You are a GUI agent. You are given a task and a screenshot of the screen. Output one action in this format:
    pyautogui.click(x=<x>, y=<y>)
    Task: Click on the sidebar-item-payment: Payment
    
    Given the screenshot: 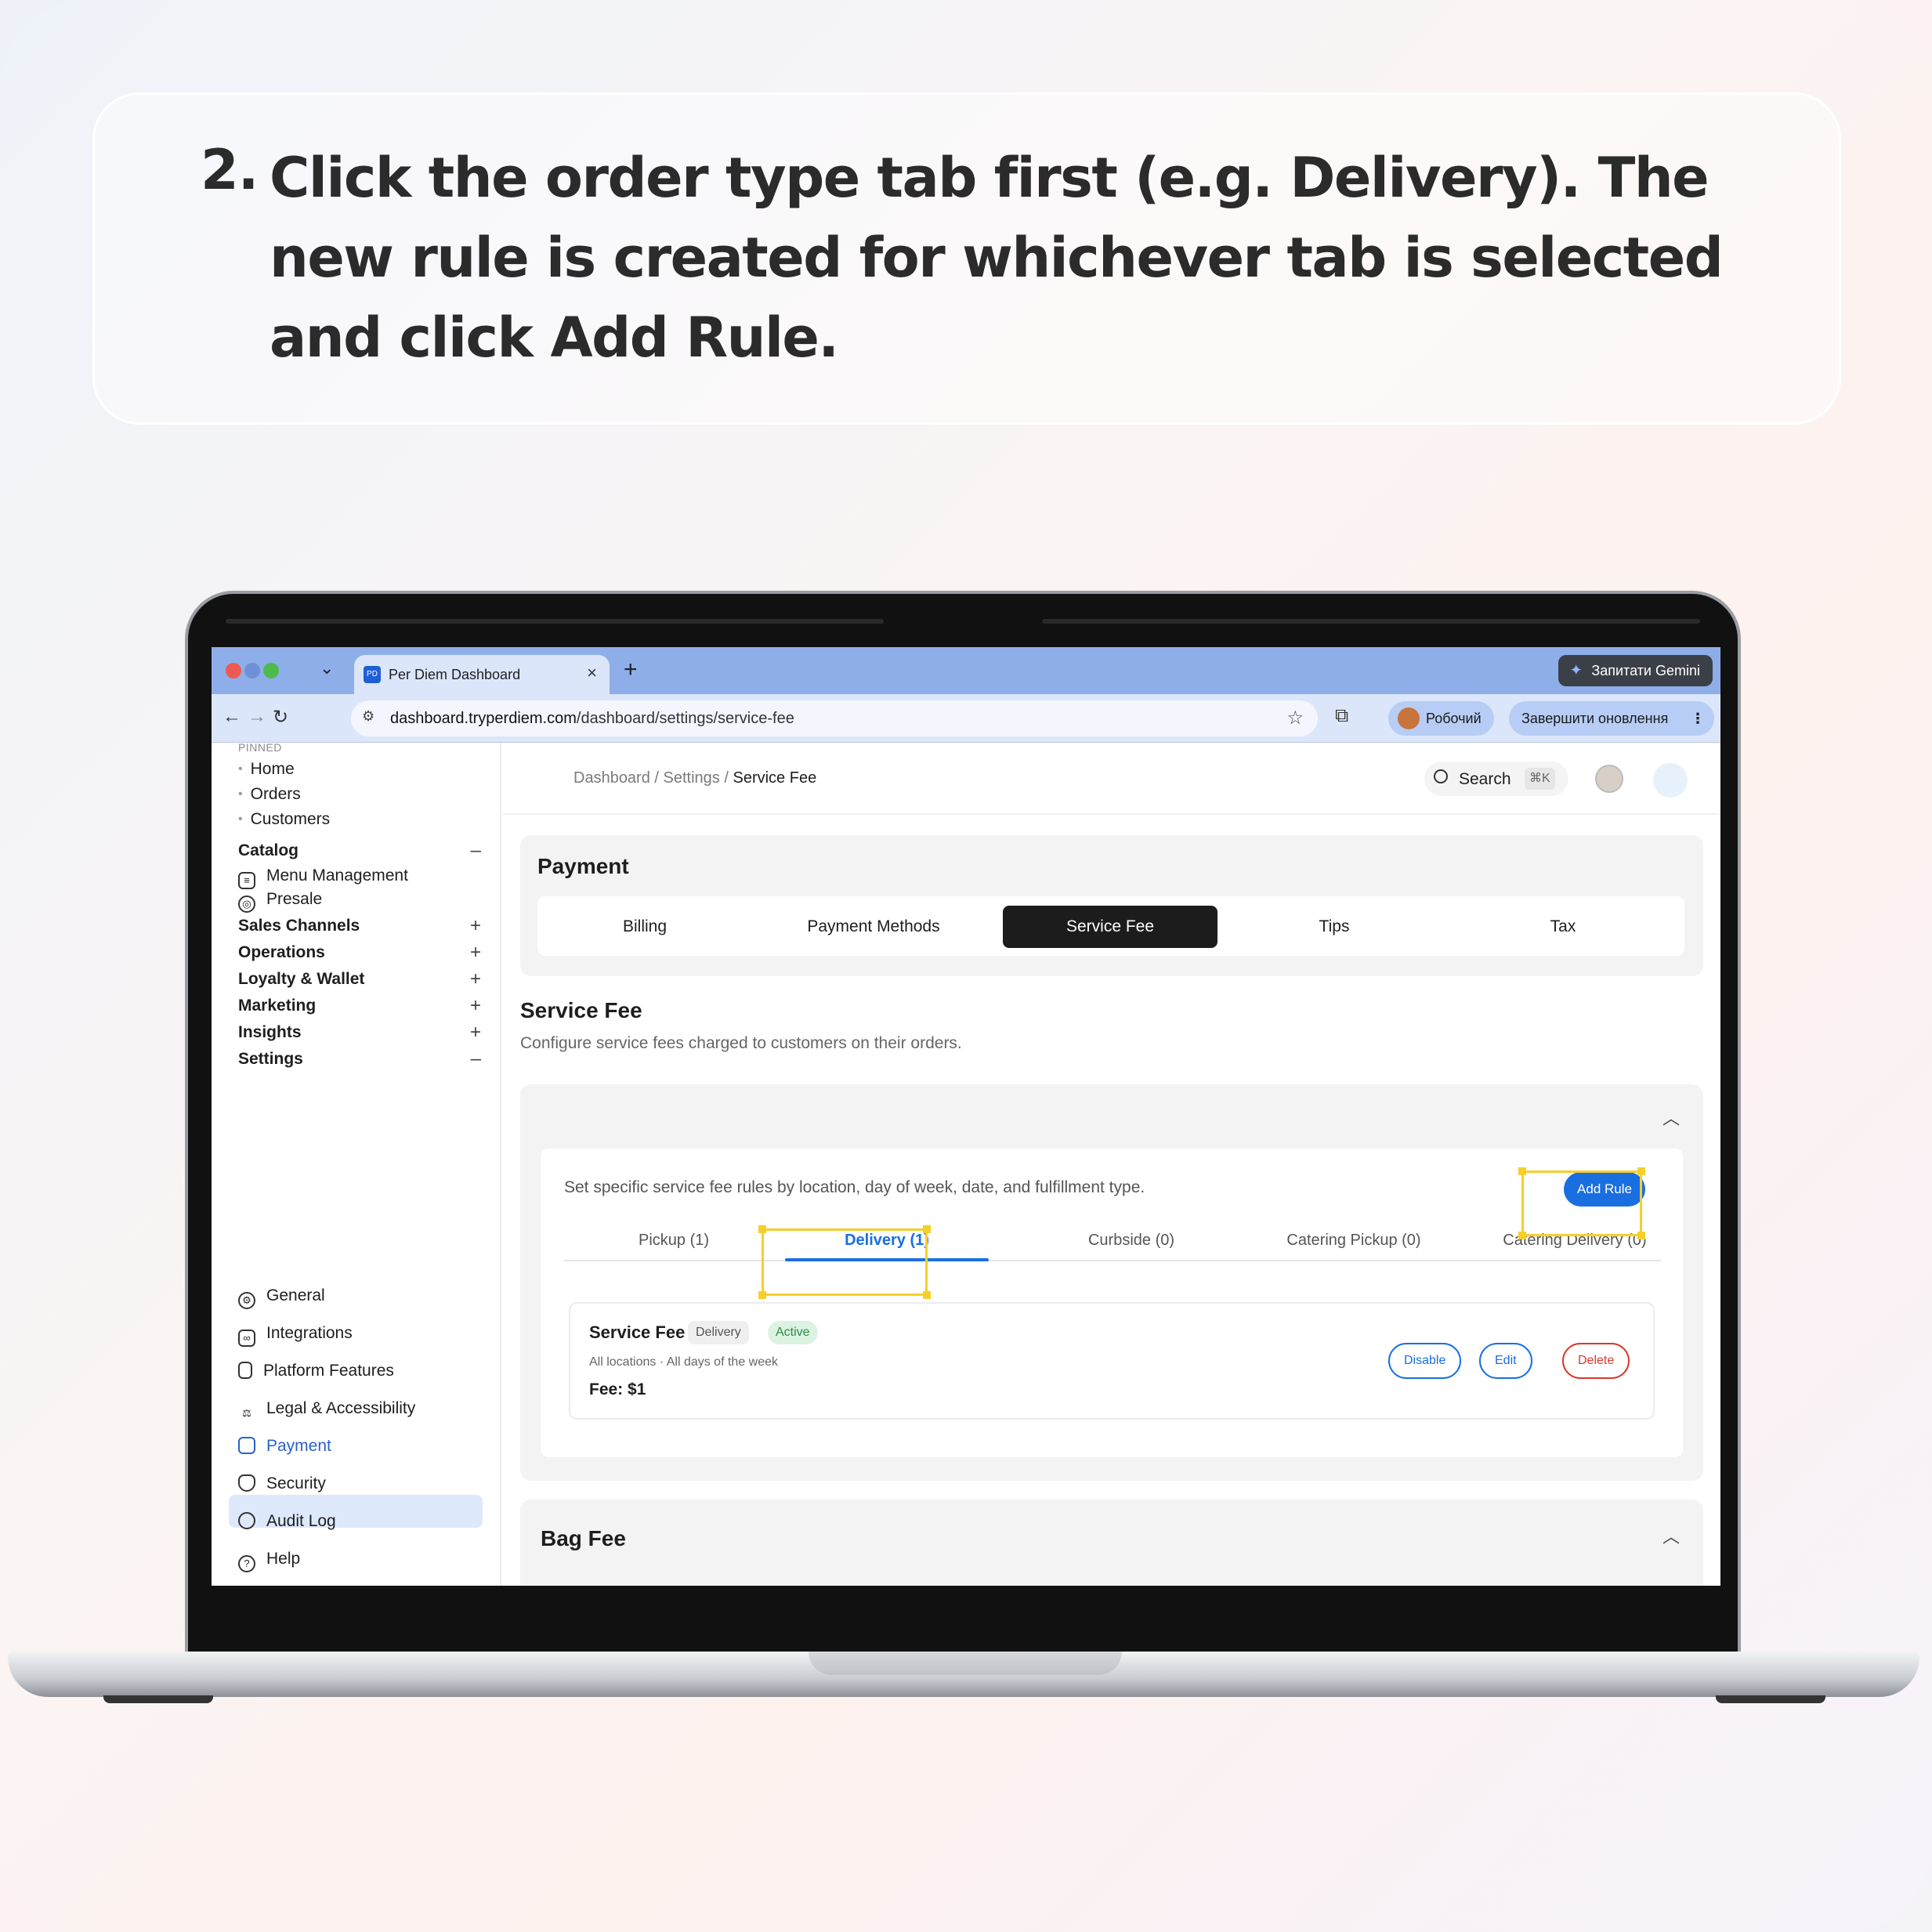 What is the action you would take?
    pyautogui.click(x=285, y=1446)
    